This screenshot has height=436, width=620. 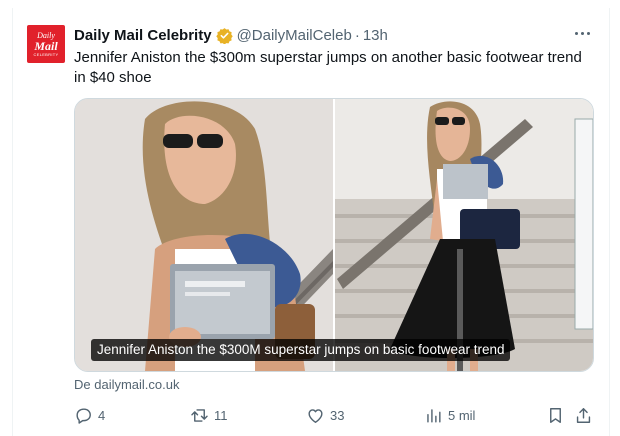 I want to click on tweet-actions: 4 11 33 5 mil, so click(x=338, y=415).